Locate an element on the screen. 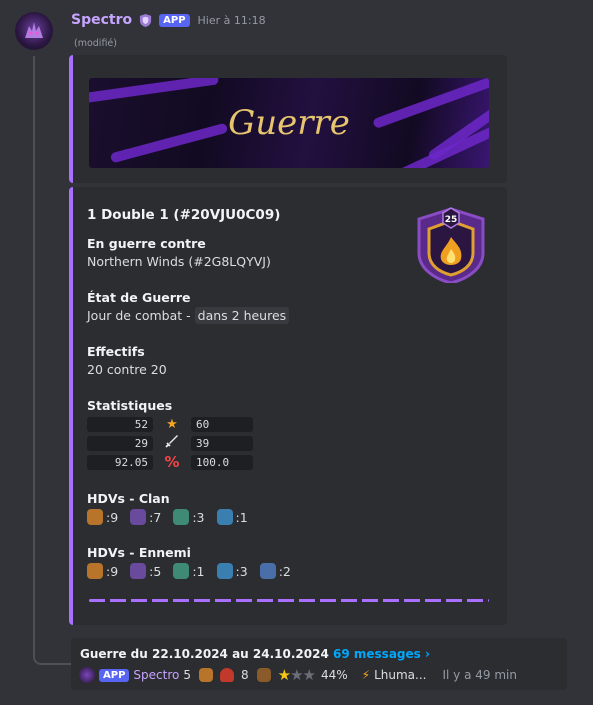 The width and height of the screenshot is (593, 705). war-state-text: Jour de combat - is located at coordinates (139, 315).